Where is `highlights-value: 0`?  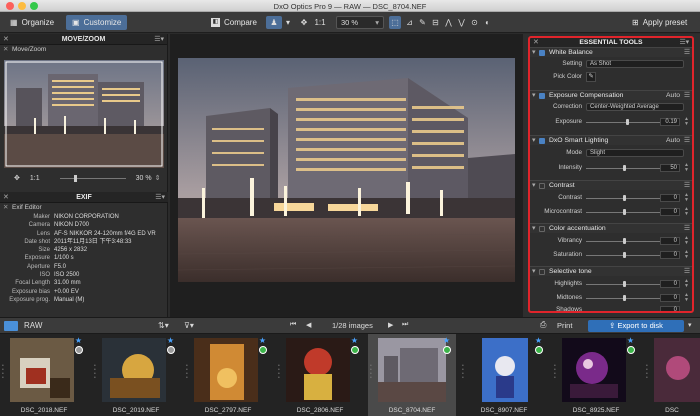 highlights-value: 0 is located at coordinates (670, 284).